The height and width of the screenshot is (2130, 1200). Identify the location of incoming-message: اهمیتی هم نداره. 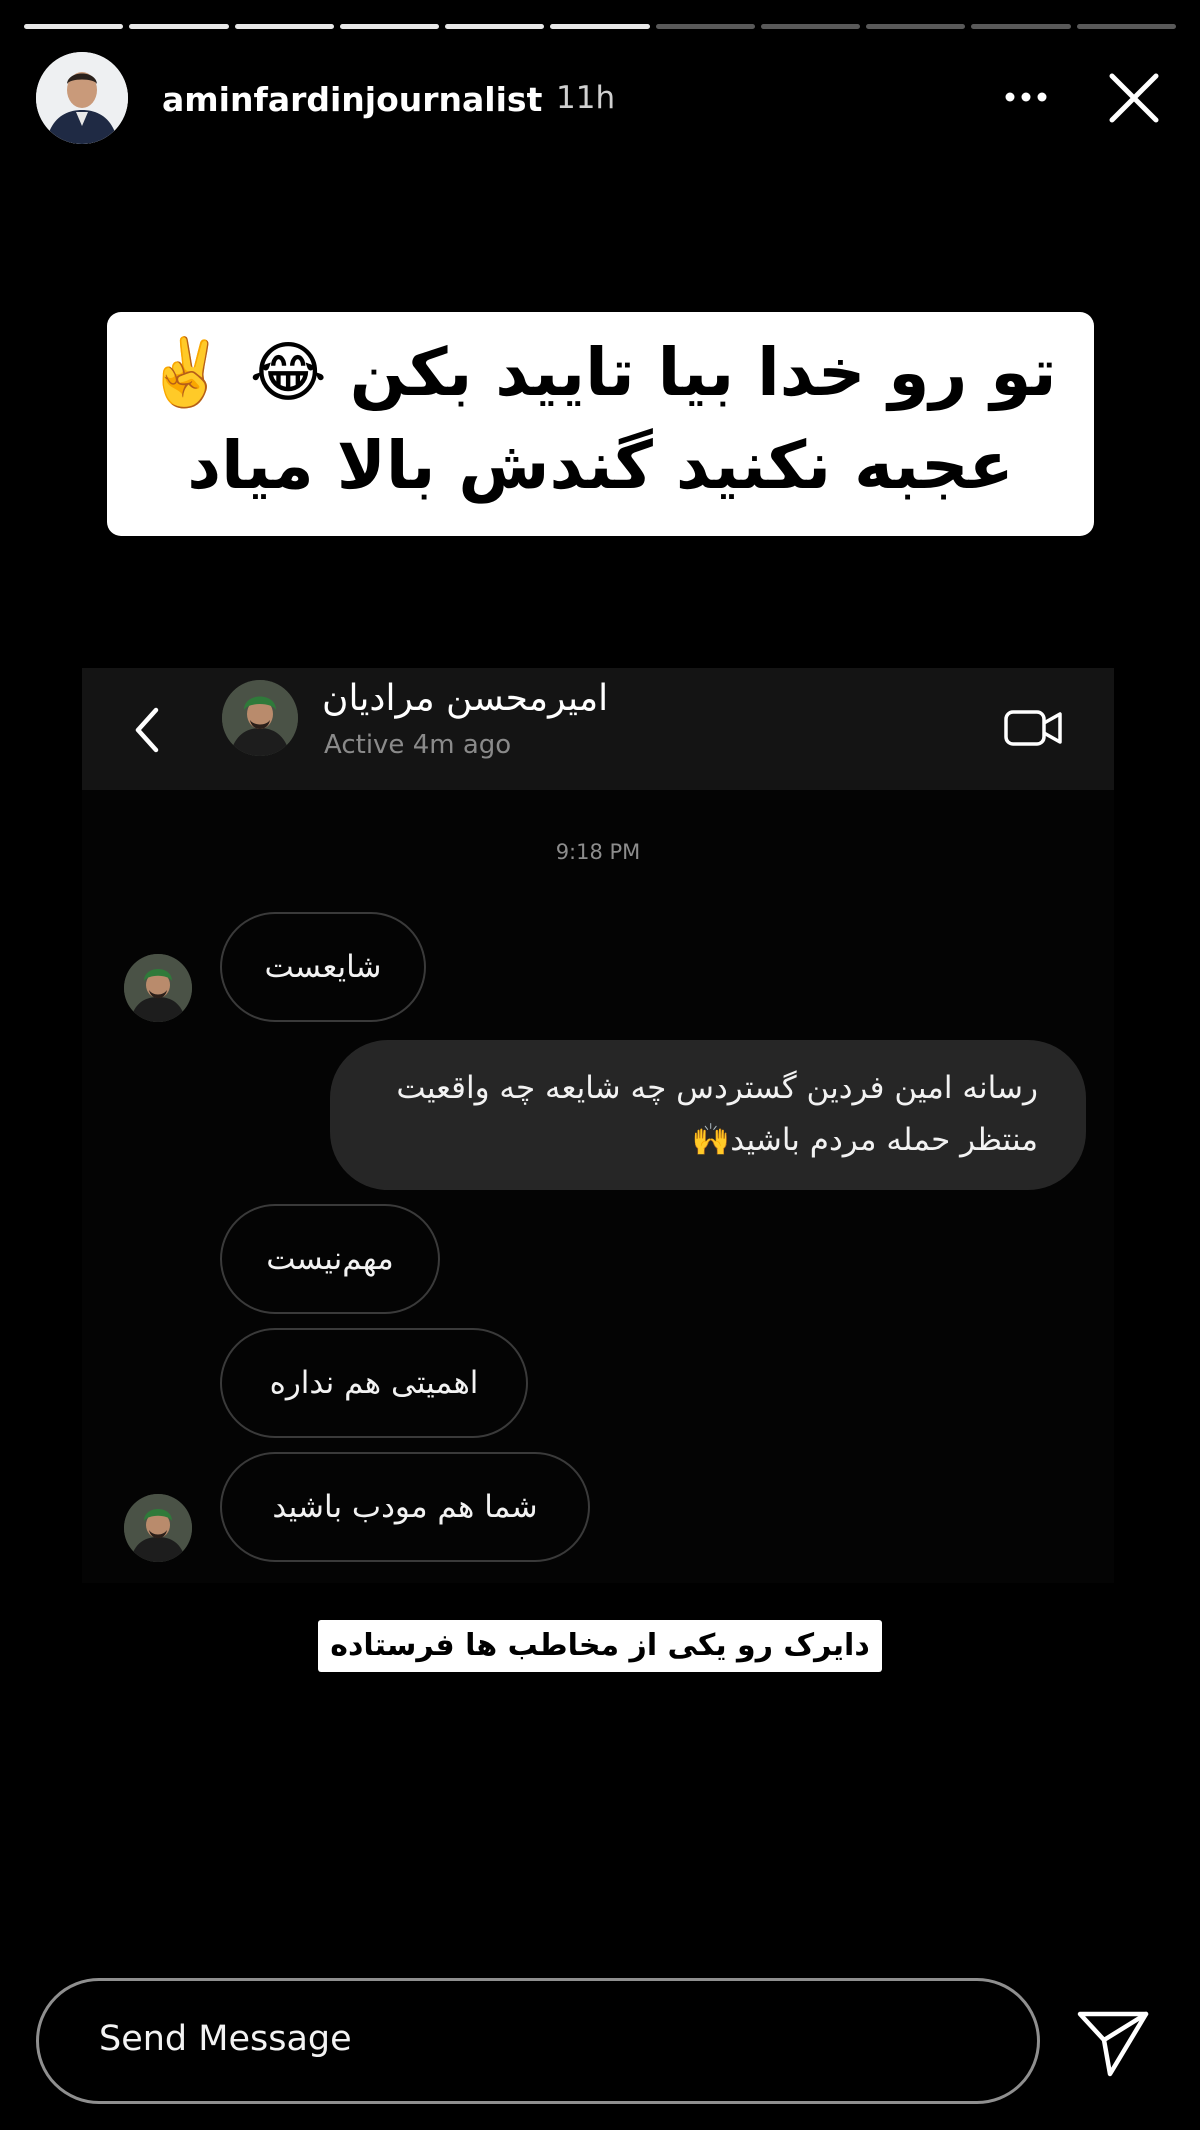
(374, 1383).